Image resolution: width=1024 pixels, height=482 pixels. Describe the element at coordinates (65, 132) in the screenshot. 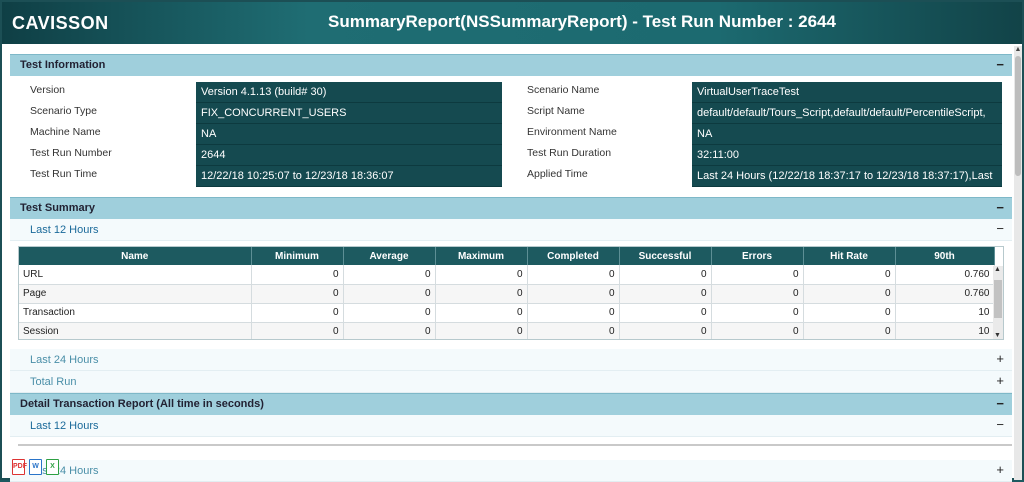

I see `machine-name-label: Machine Name` at that location.